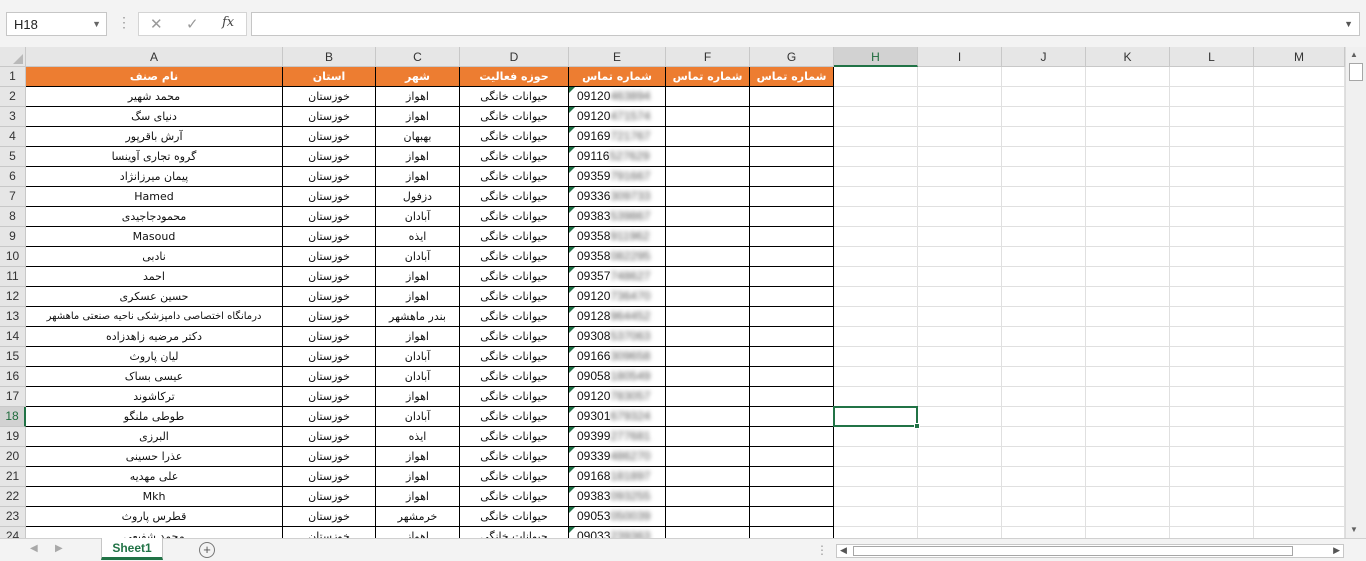 The image size is (1366, 561). I want to click on selected-cell-h18, so click(876, 417).